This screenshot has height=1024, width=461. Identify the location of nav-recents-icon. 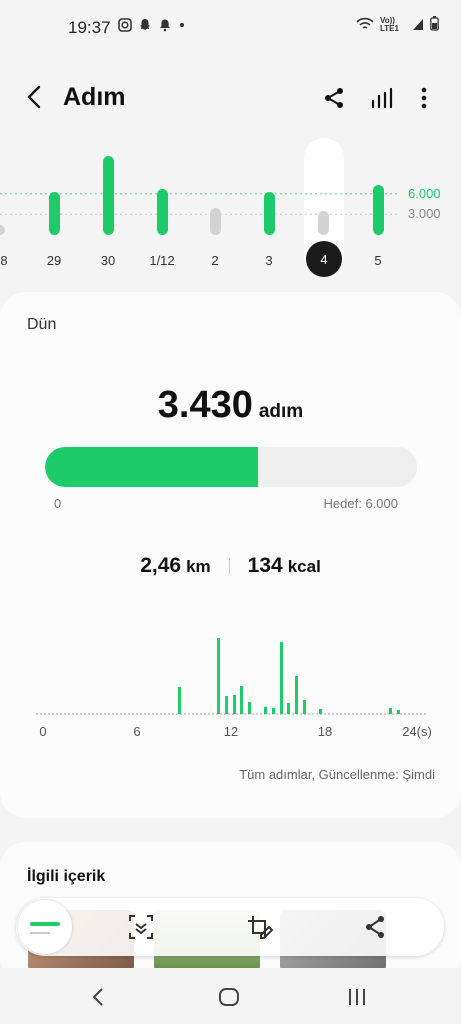
(357, 997).